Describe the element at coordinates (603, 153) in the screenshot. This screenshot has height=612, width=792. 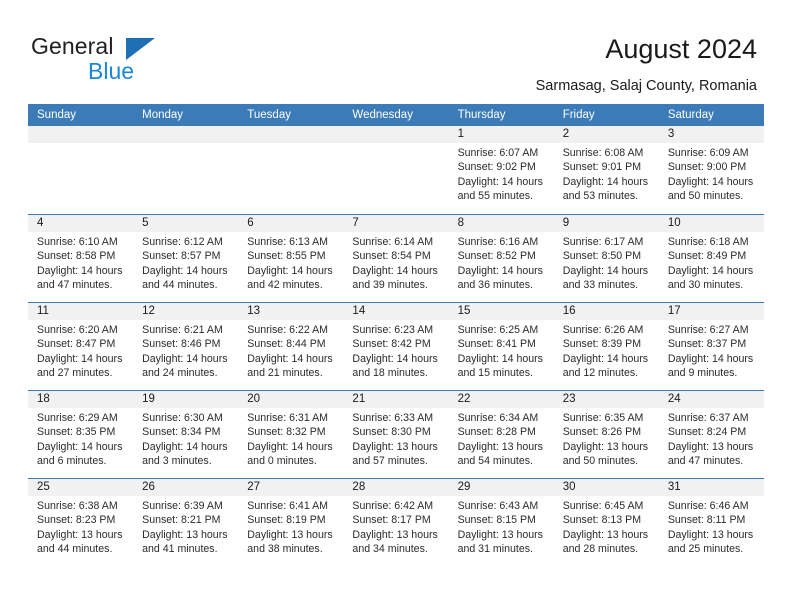
I see `sunrise-text: Sunrise: 6:08 AM` at that location.